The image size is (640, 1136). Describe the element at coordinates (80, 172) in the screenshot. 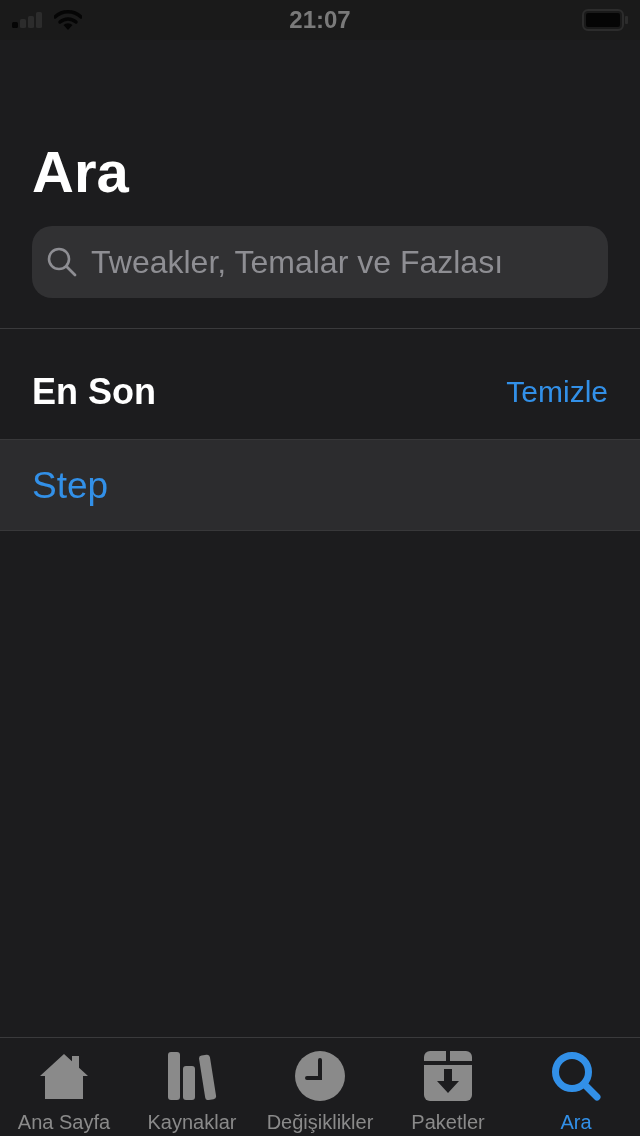

I see `page-title: Ara` at that location.